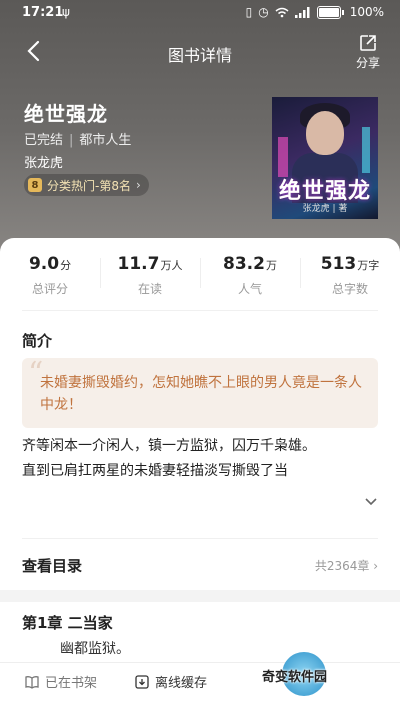 The height and width of the screenshot is (701, 400). I want to click on bookshelf-icon, so click(32, 682).